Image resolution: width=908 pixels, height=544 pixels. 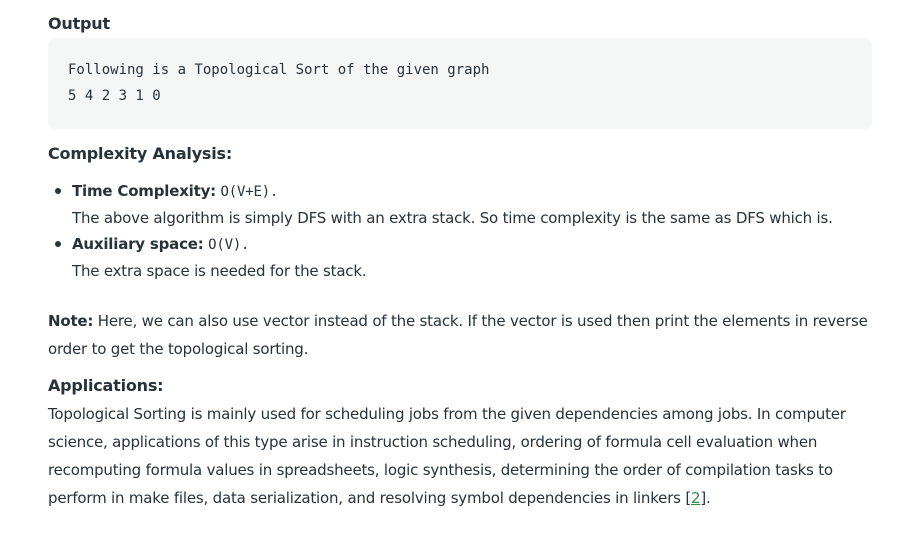 What do you see at coordinates (140, 153) in the screenshot?
I see `complexity-heading: Complexity Analysis:` at bounding box center [140, 153].